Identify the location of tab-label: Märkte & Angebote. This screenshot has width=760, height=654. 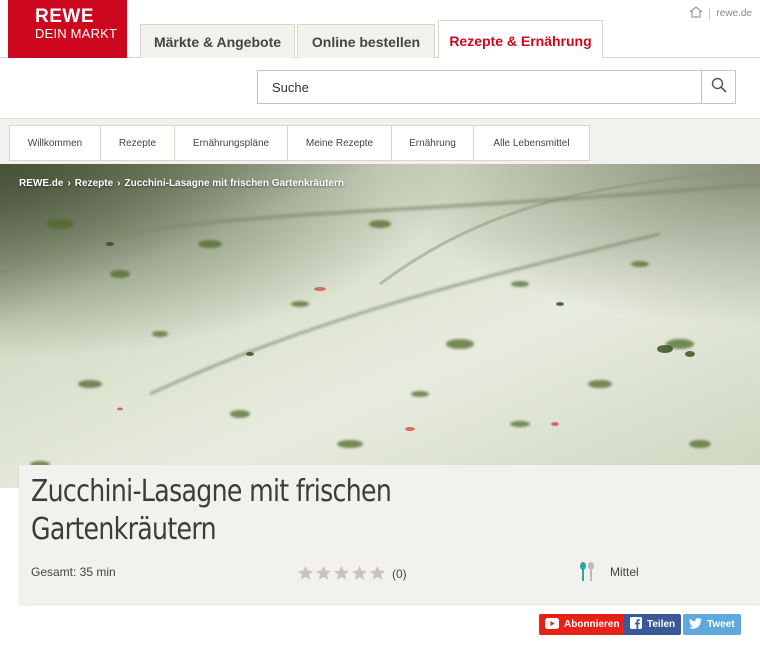
(217, 42).